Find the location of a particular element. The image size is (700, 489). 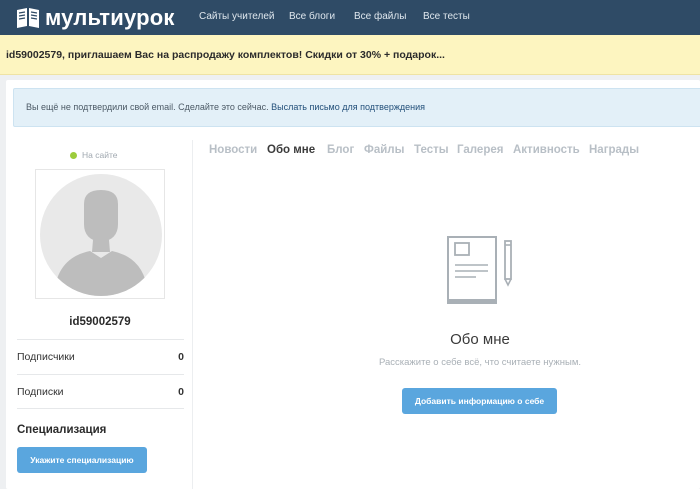

site-logo: мультиурок is located at coordinates (95, 18).